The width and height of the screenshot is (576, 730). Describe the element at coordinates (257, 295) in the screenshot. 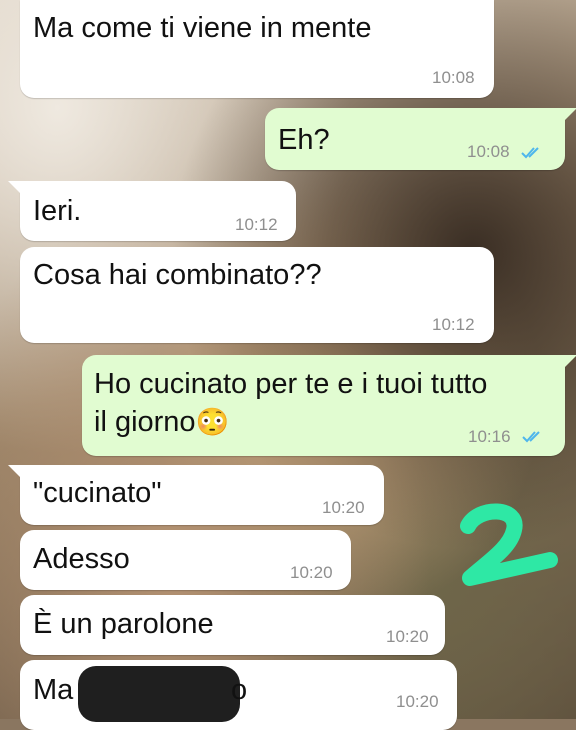

I see `message-incoming: Cosa hai combinato?? 10:12` at that location.